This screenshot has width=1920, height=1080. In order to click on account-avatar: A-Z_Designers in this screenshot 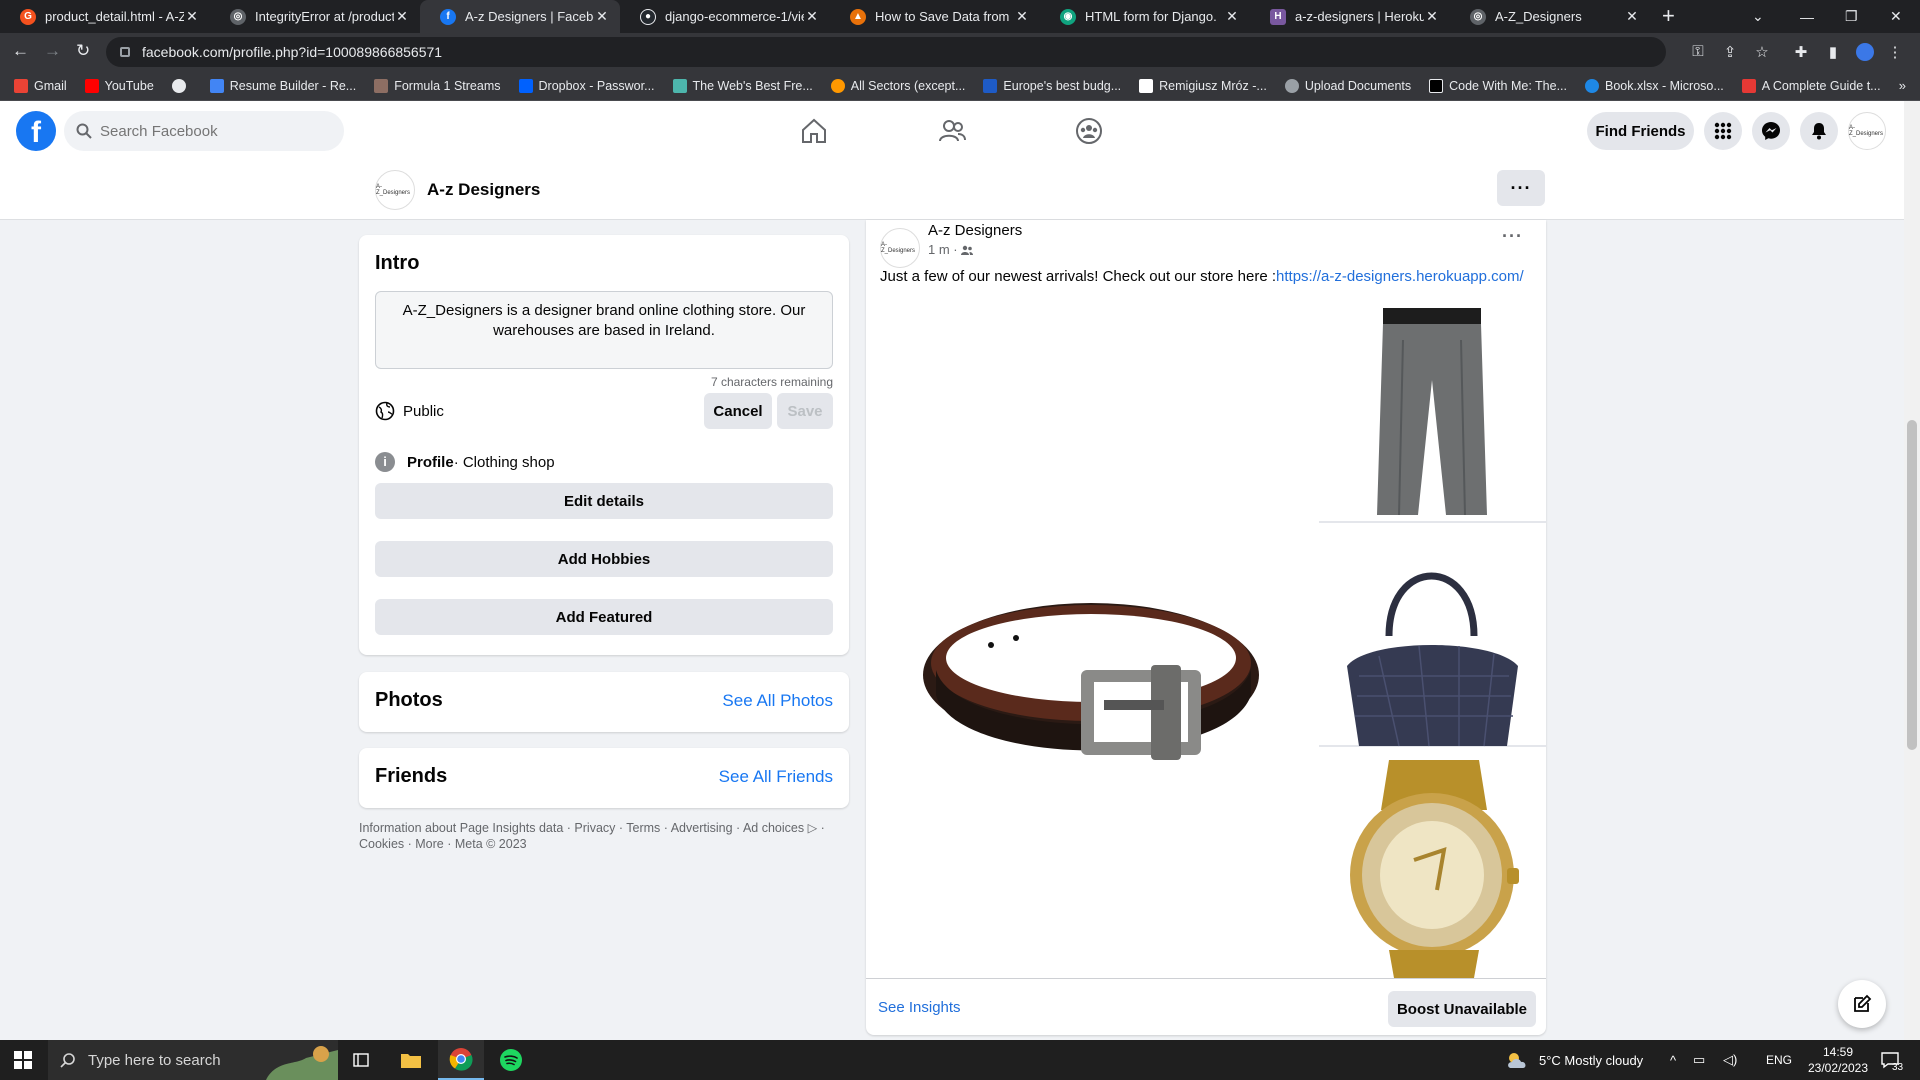, I will do `click(1867, 131)`.